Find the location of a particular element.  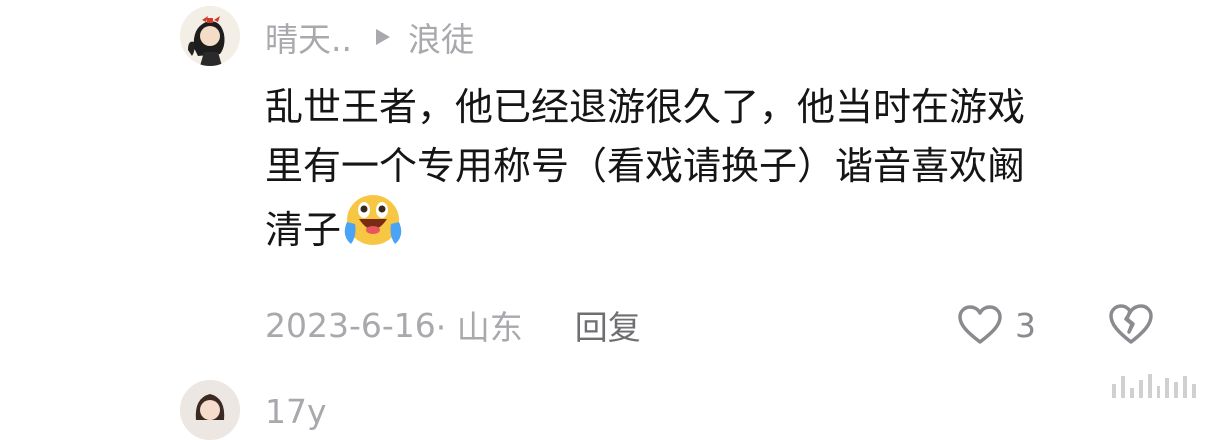

comment-line: 乱世王者，他已经退游很久了，他当时在游戏 is located at coordinates (645, 107).